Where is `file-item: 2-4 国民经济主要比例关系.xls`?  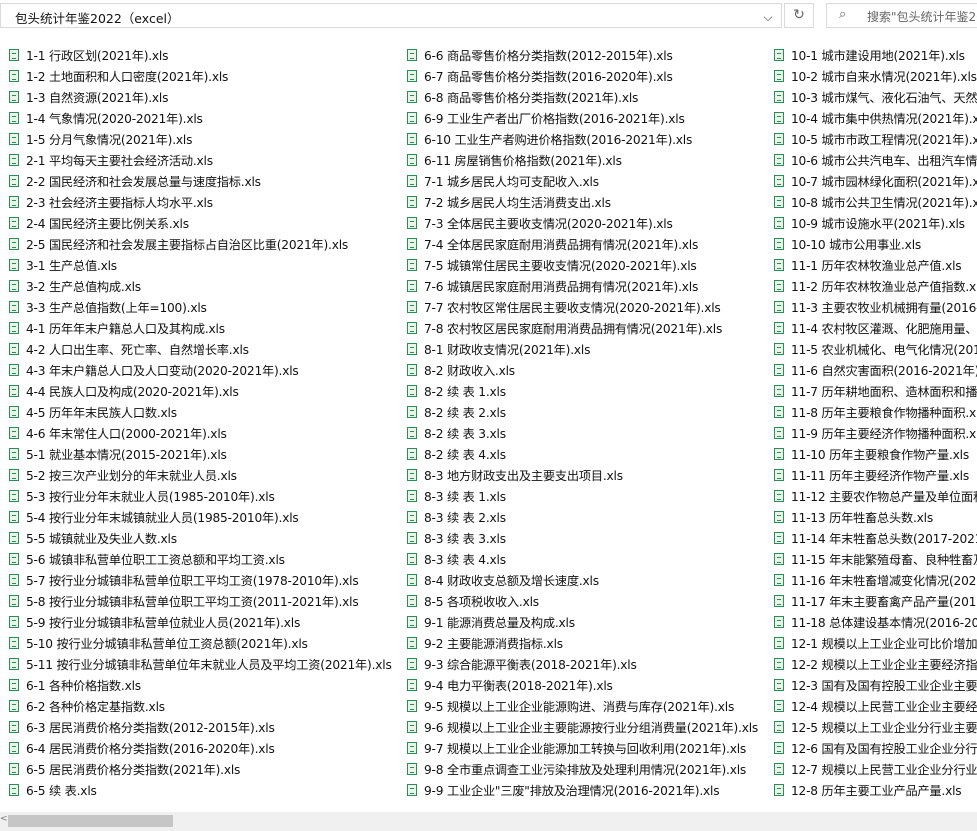
file-item: 2-4 国民经济主要比例关系.xls is located at coordinates (196, 222).